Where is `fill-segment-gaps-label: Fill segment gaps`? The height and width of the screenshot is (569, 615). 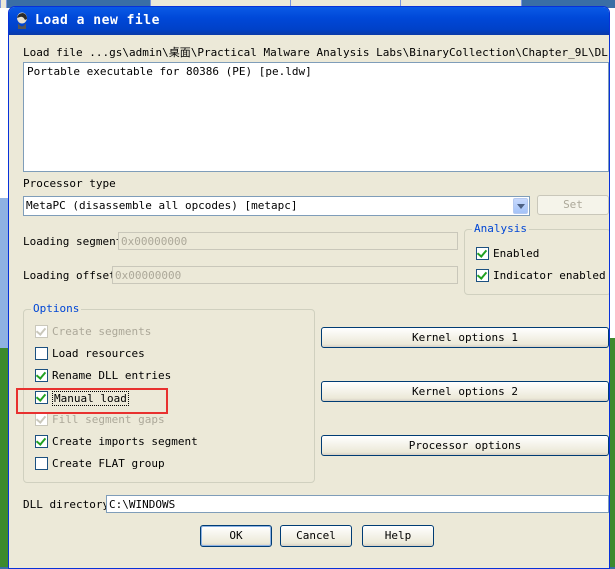 fill-segment-gaps-label: Fill segment gaps is located at coordinates (108, 419).